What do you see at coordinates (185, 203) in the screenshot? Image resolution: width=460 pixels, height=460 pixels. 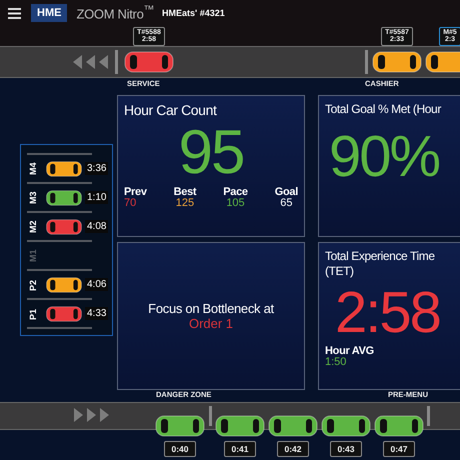 I see `stat-value: 125` at bounding box center [185, 203].